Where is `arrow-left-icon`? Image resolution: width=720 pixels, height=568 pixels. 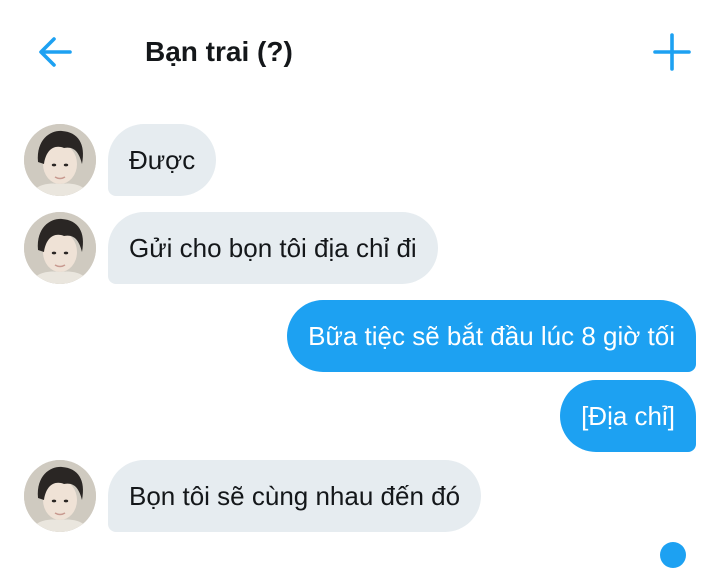 arrow-left-icon is located at coordinates (55, 52).